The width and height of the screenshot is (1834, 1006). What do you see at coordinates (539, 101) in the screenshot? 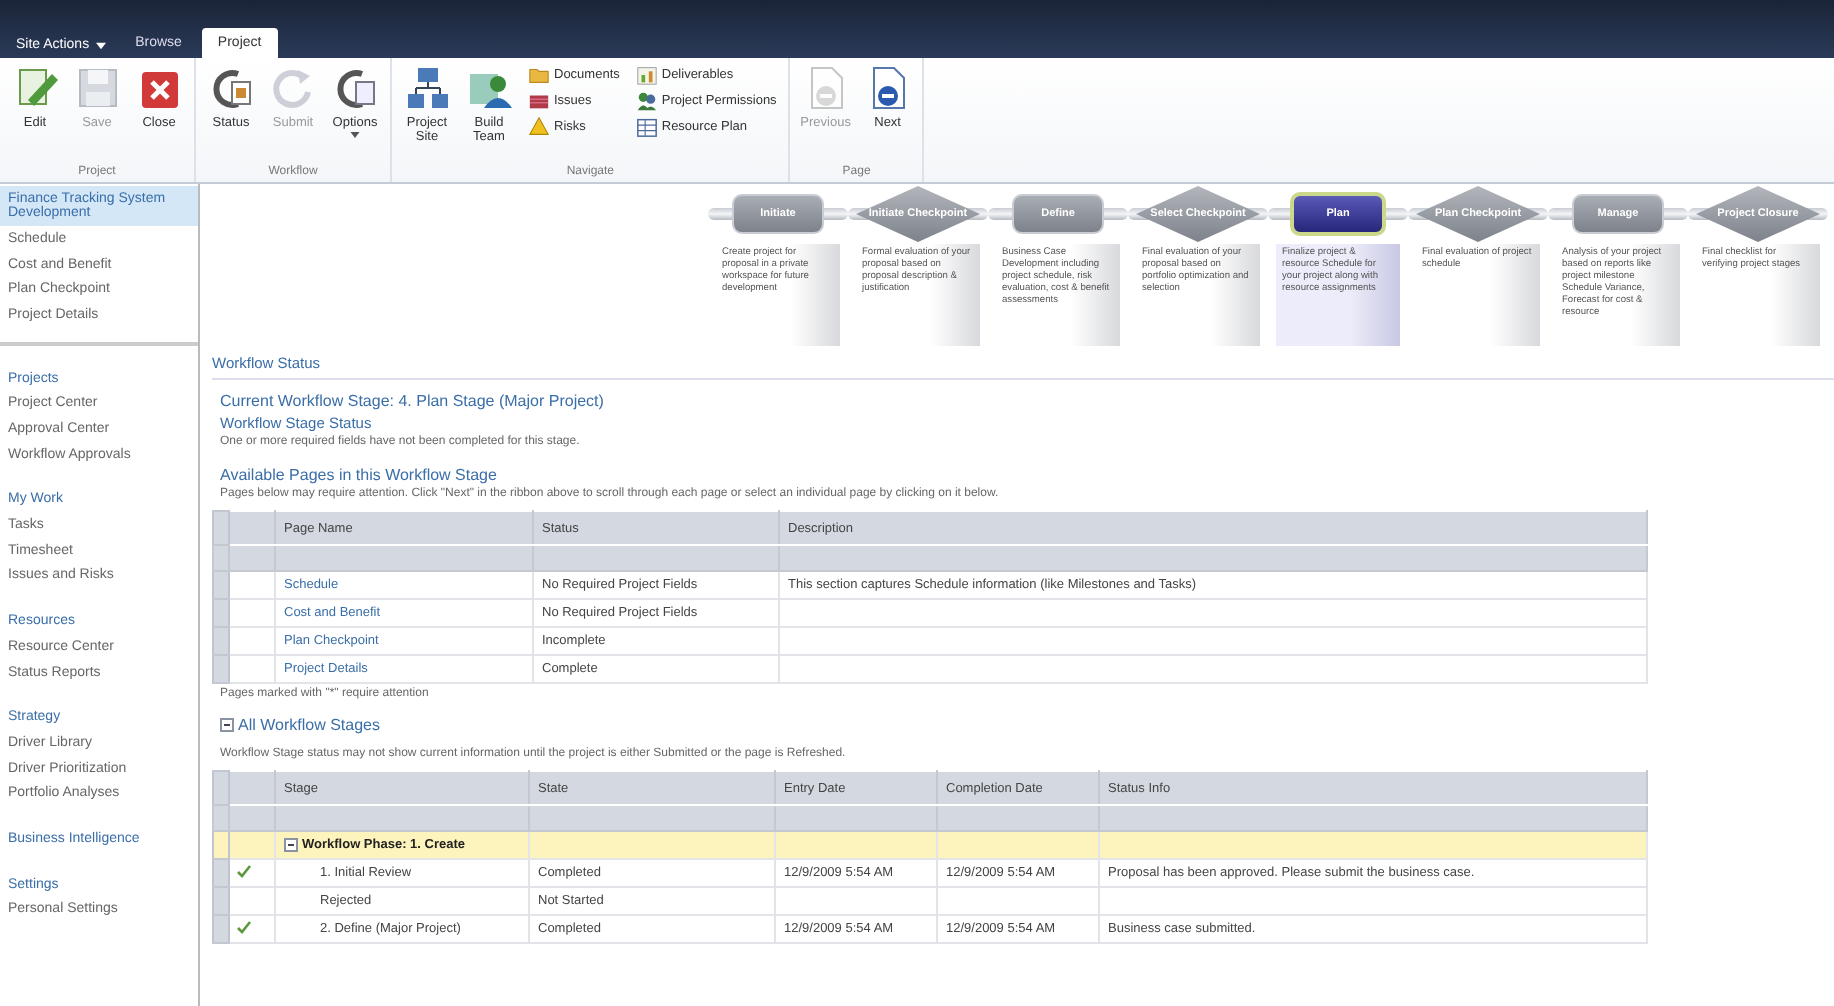
I see `stack-icon` at bounding box center [539, 101].